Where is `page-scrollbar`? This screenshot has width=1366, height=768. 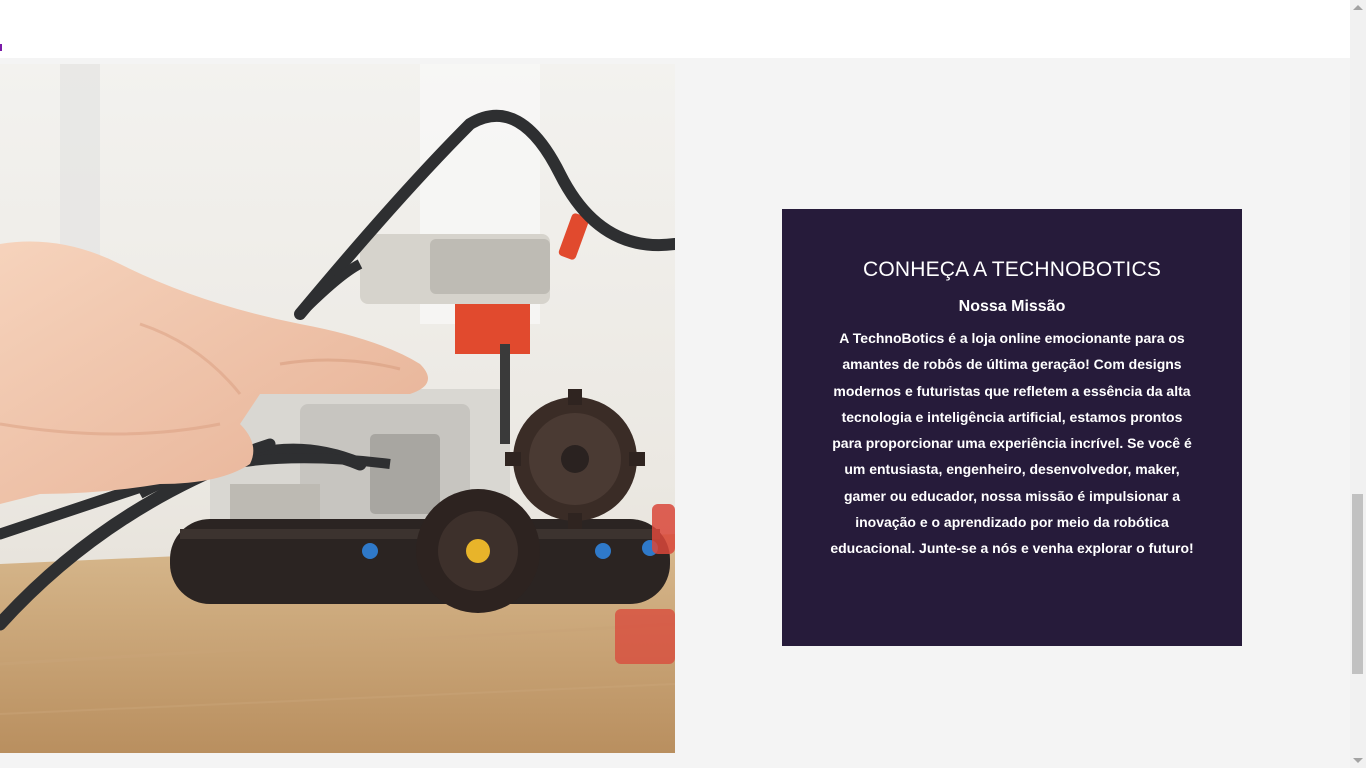
page-scrollbar is located at coordinates (1358, 384).